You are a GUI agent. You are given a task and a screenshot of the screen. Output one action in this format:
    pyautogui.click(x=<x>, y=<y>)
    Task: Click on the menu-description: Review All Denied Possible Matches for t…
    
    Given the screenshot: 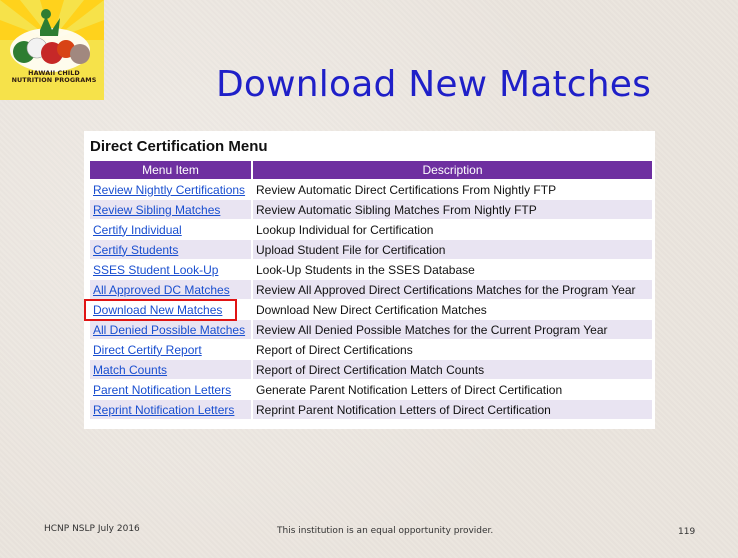 What is the action you would take?
    pyautogui.click(x=452, y=329)
    